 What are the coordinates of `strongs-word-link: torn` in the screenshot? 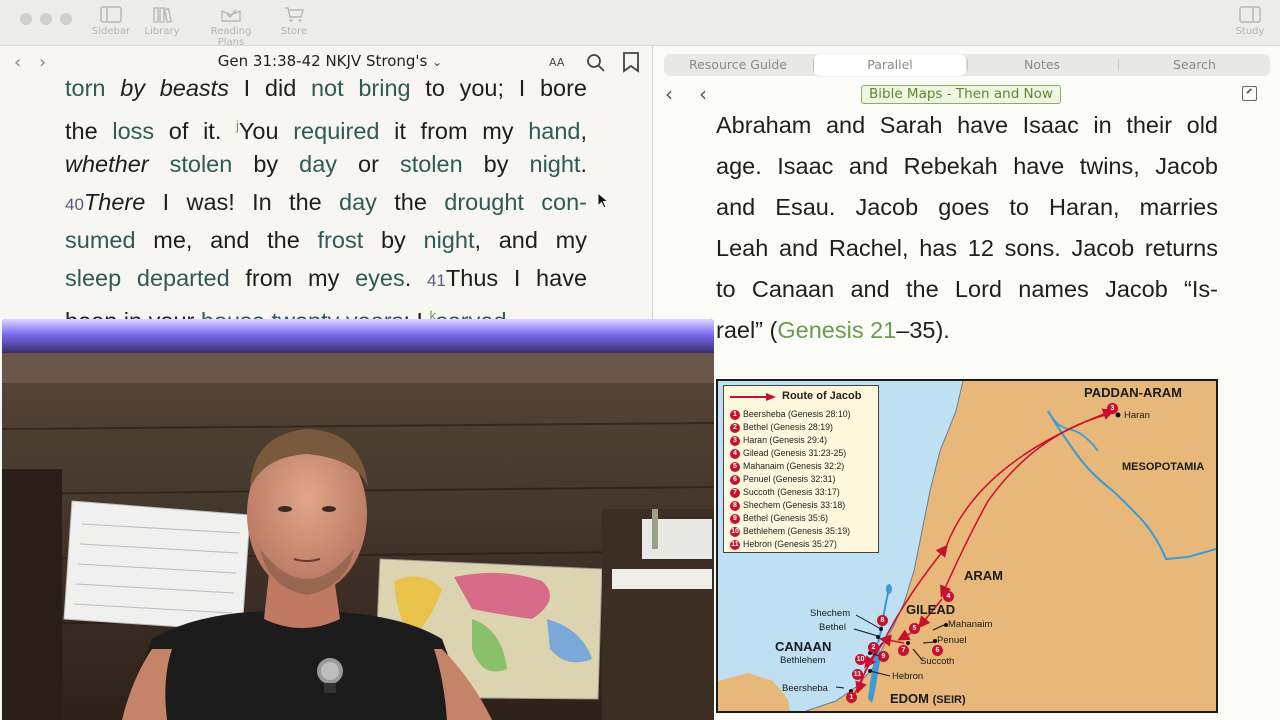 It's located at (85, 88).